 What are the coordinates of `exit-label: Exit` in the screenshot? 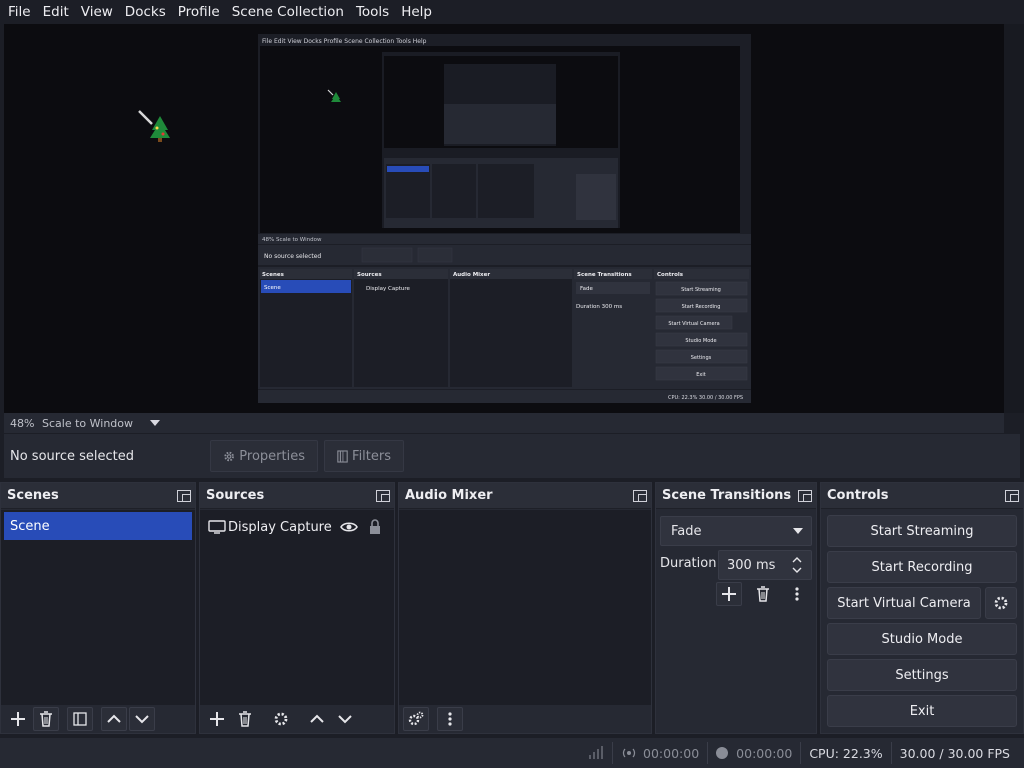 It's located at (922, 711).